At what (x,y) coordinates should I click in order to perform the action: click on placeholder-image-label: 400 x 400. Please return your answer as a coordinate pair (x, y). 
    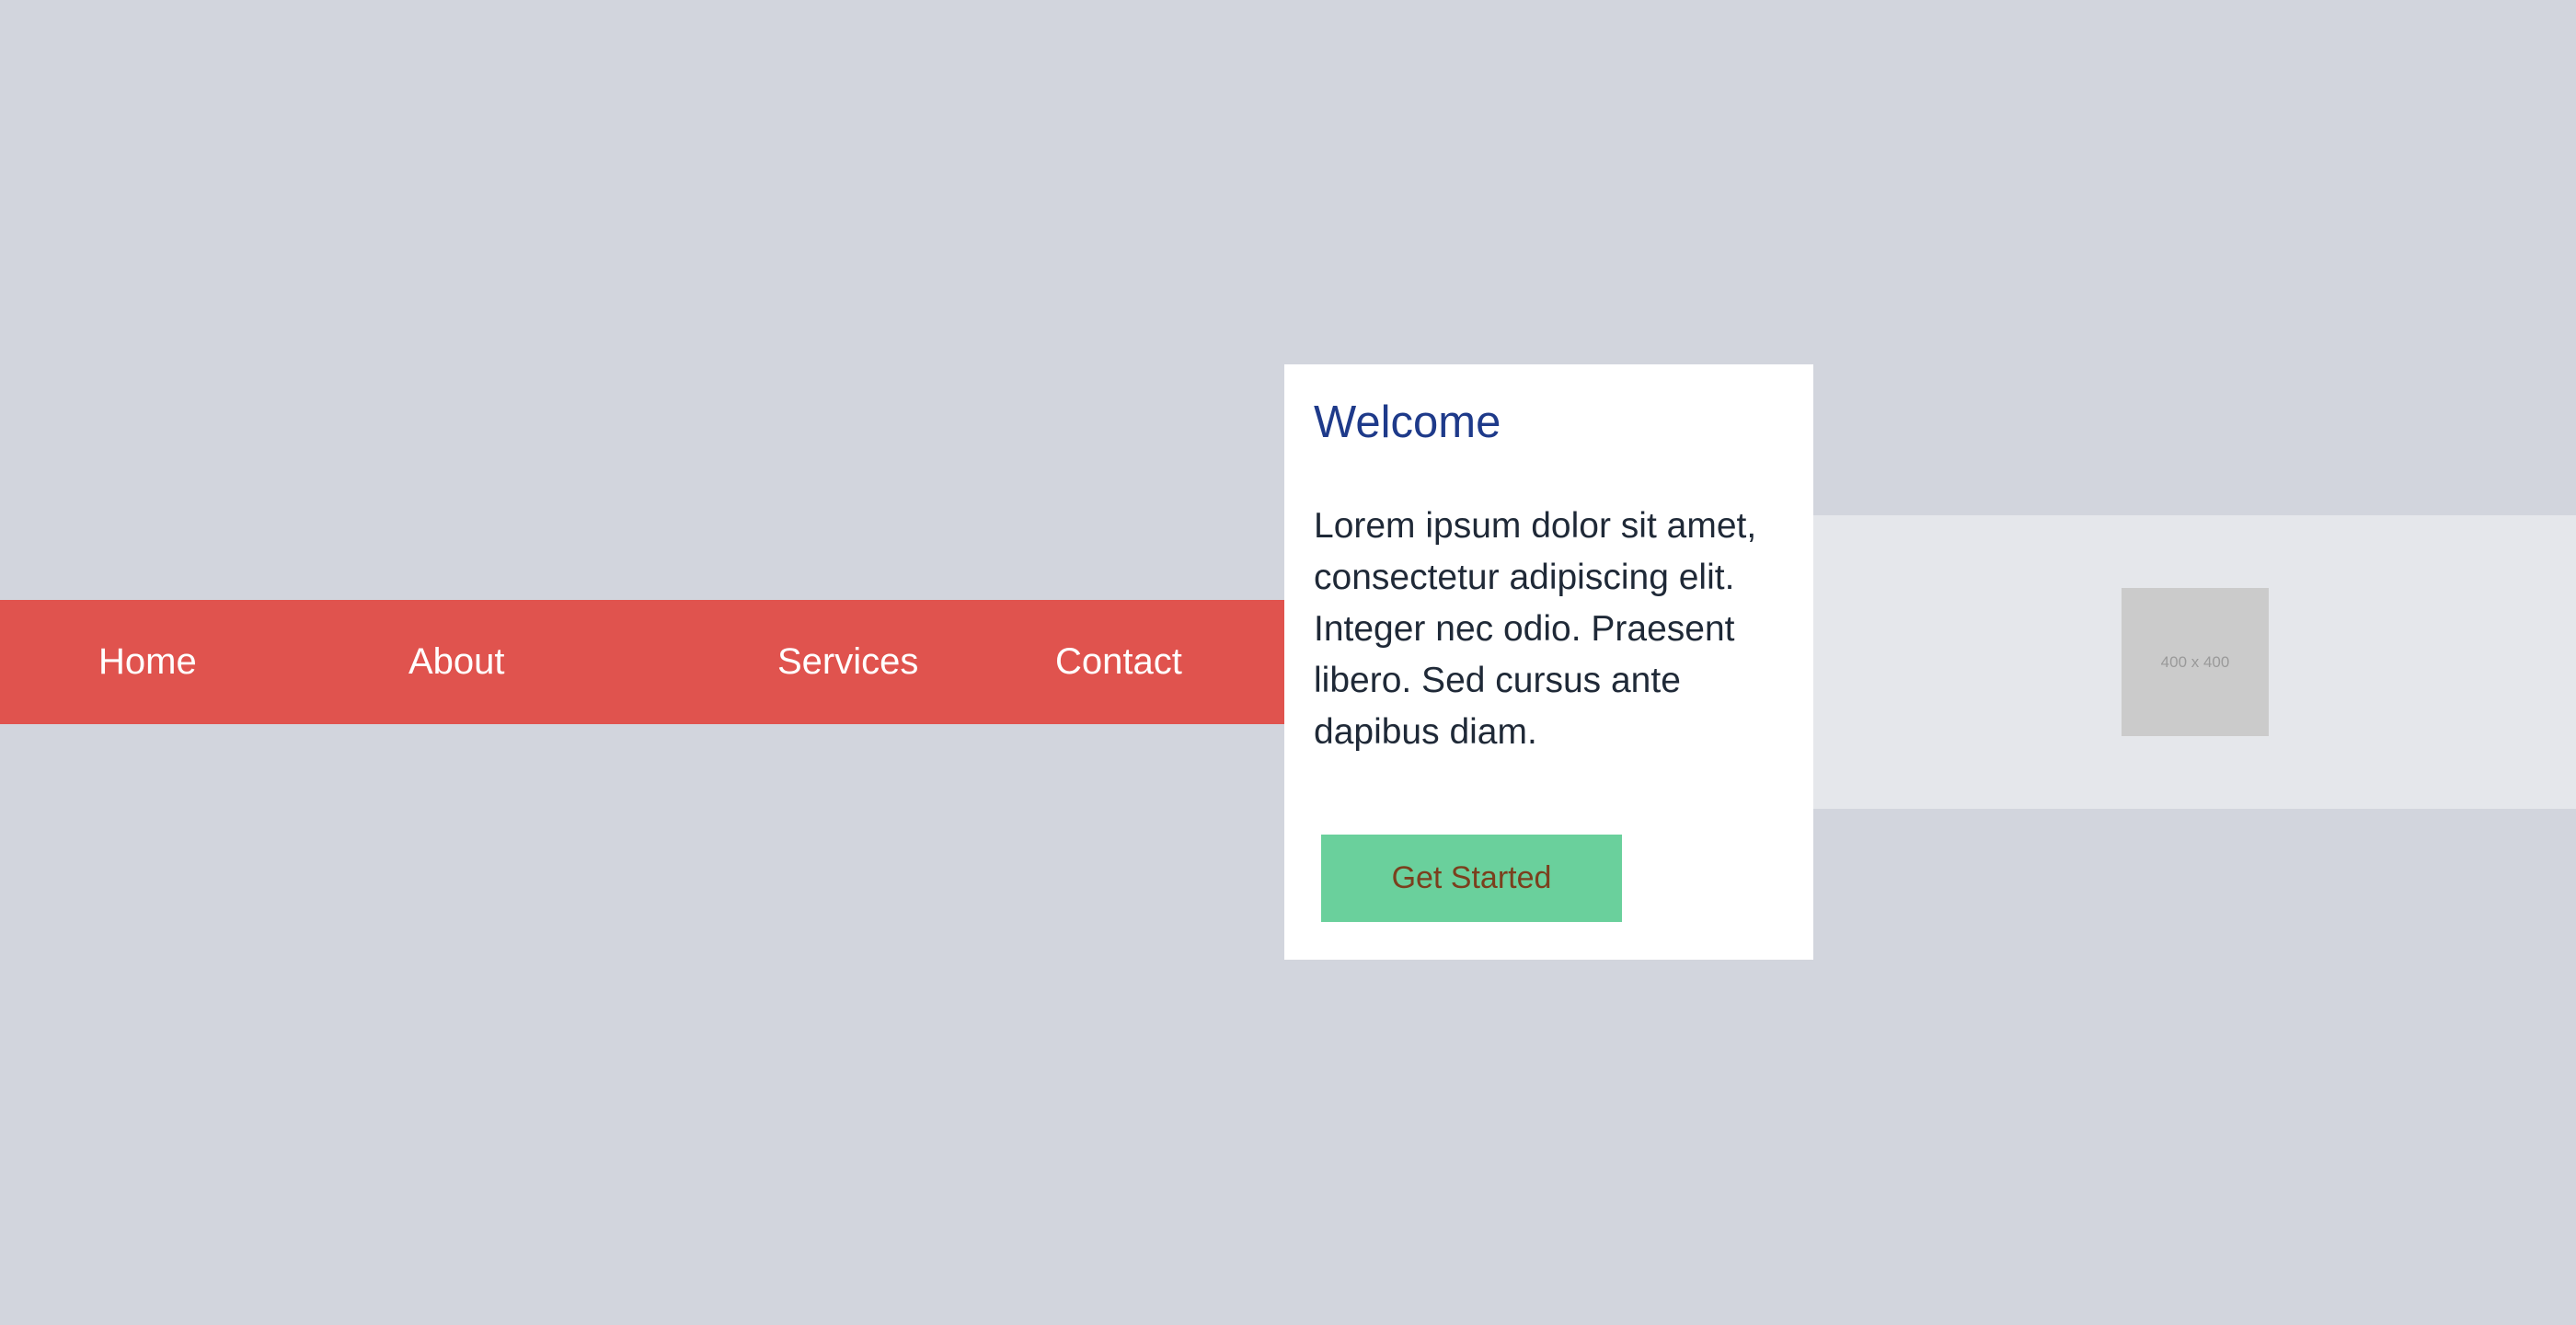
    Looking at the image, I should click on (2195, 661).